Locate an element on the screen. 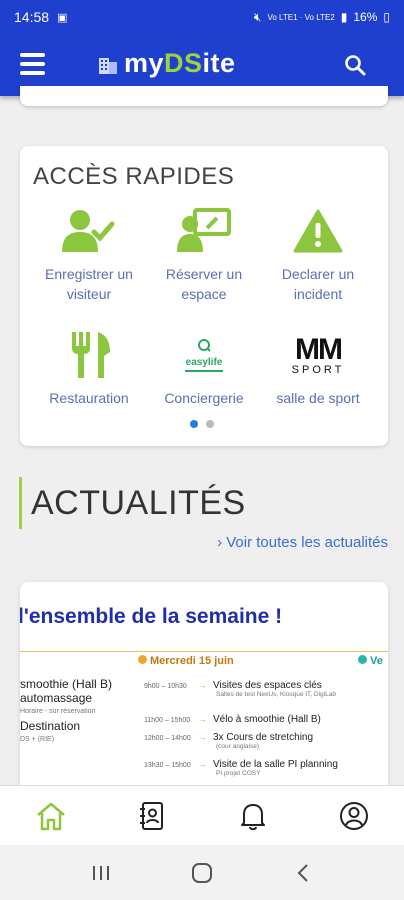  home-icon is located at coordinates (50, 816).